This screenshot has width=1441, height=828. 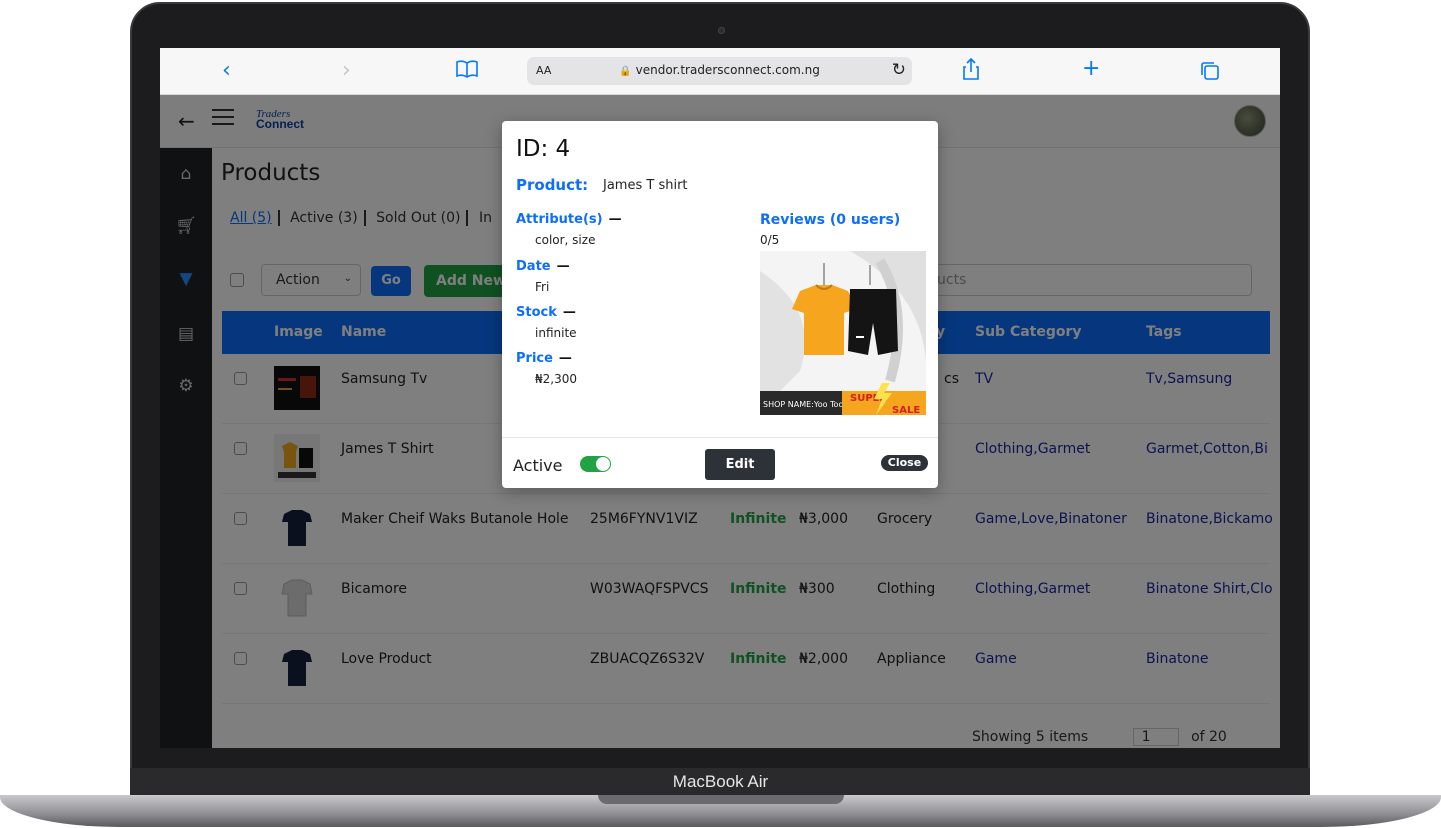 What do you see at coordinates (1210, 74) in the screenshot?
I see `tabs-icon` at bounding box center [1210, 74].